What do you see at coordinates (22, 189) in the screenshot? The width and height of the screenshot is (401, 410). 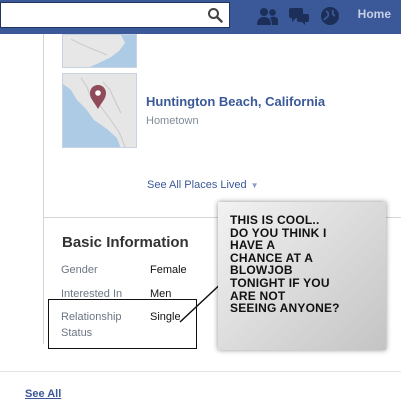 I see `left-rail` at bounding box center [22, 189].